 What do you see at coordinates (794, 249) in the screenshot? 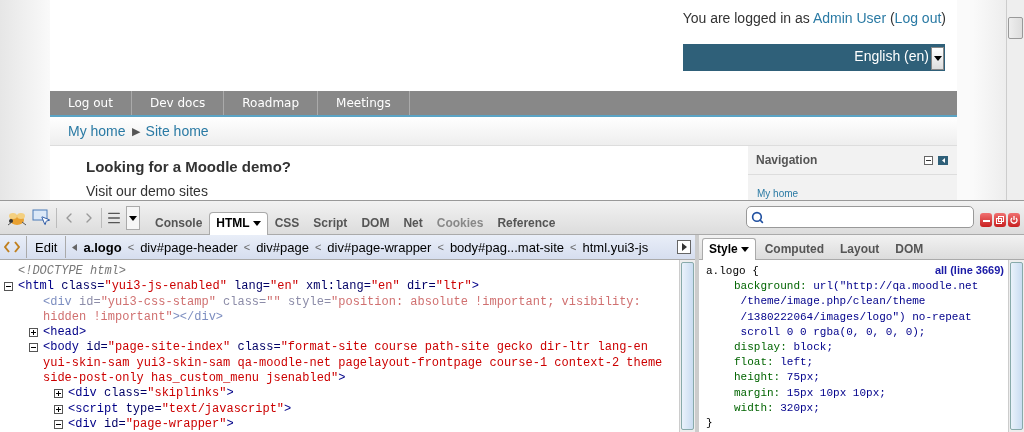
I see `side-tab: Computed` at bounding box center [794, 249].